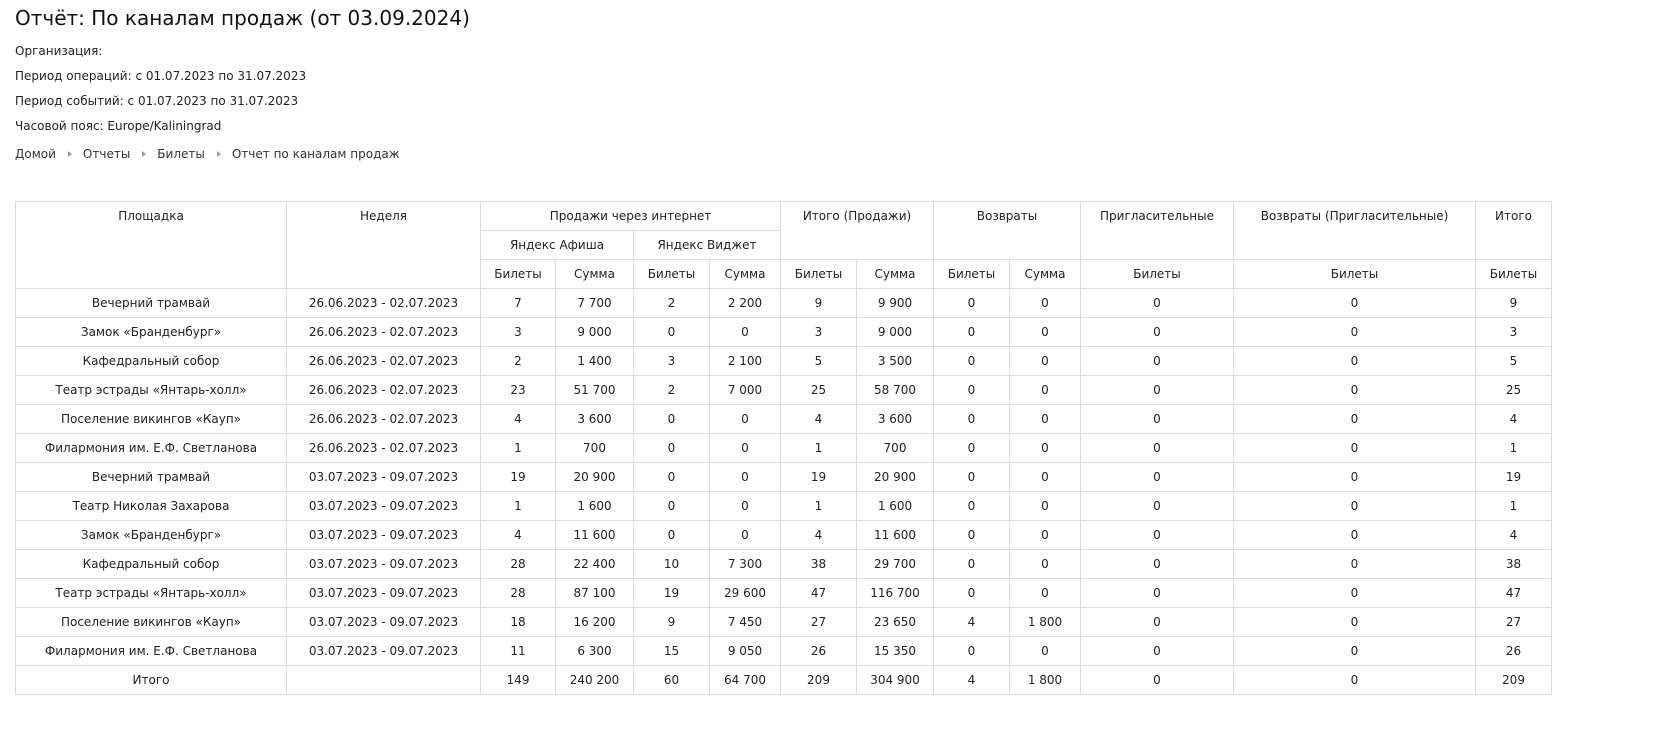 The width and height of the screenshot is (1668, 743). Describe the element at coordinates (594, 535) in the screenshot. I see `cell-afisha-sum: 11 600` at that location.